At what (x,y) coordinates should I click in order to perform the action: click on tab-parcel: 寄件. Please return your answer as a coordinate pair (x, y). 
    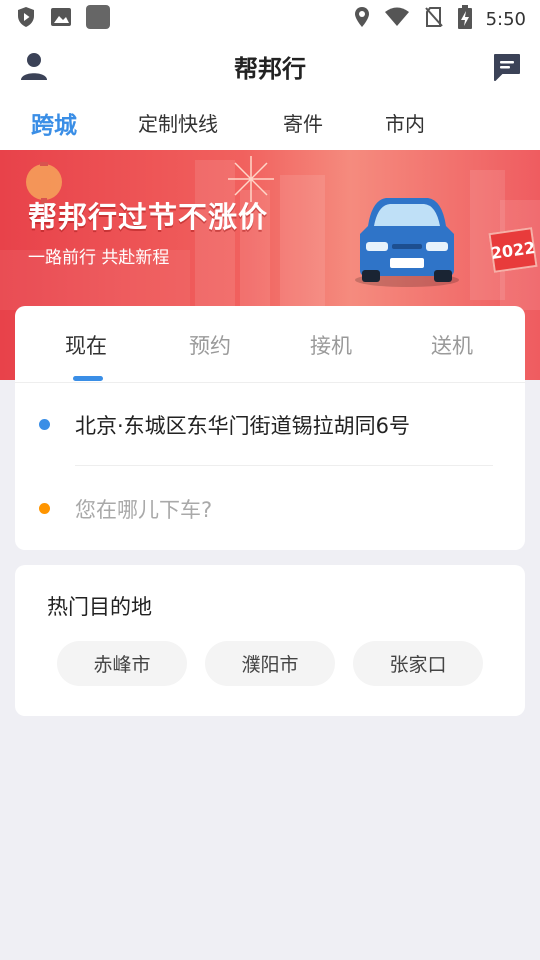
    Looking at the image, I should click on (303, 122).